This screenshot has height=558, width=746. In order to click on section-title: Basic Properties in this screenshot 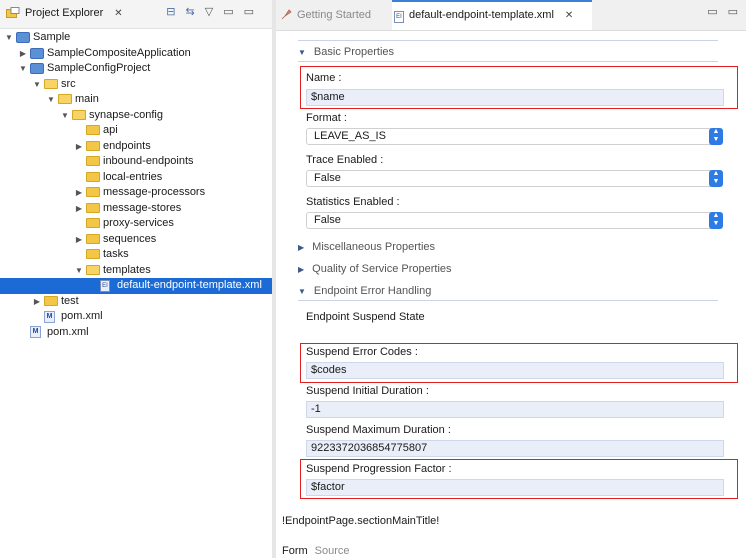, I will do `click(354, 52)`.